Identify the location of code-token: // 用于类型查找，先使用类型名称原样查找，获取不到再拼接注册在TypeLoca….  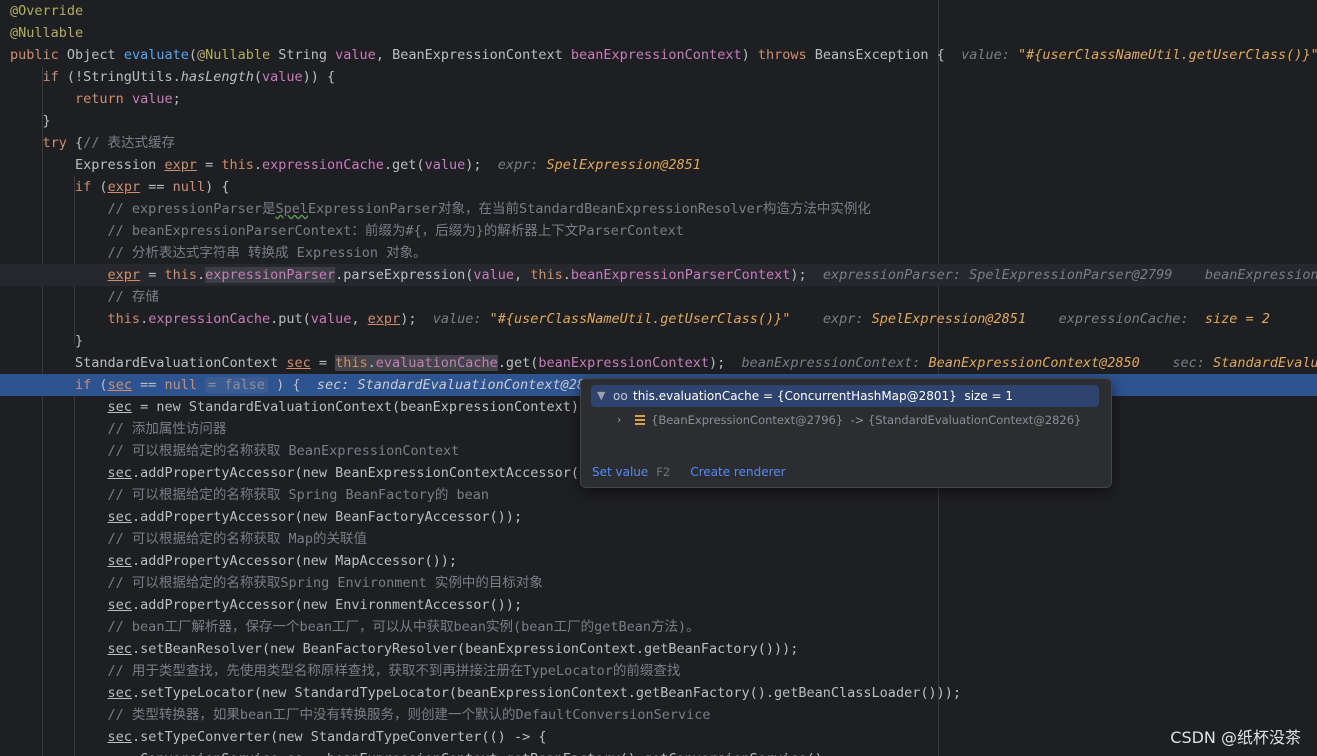
(394, 671).